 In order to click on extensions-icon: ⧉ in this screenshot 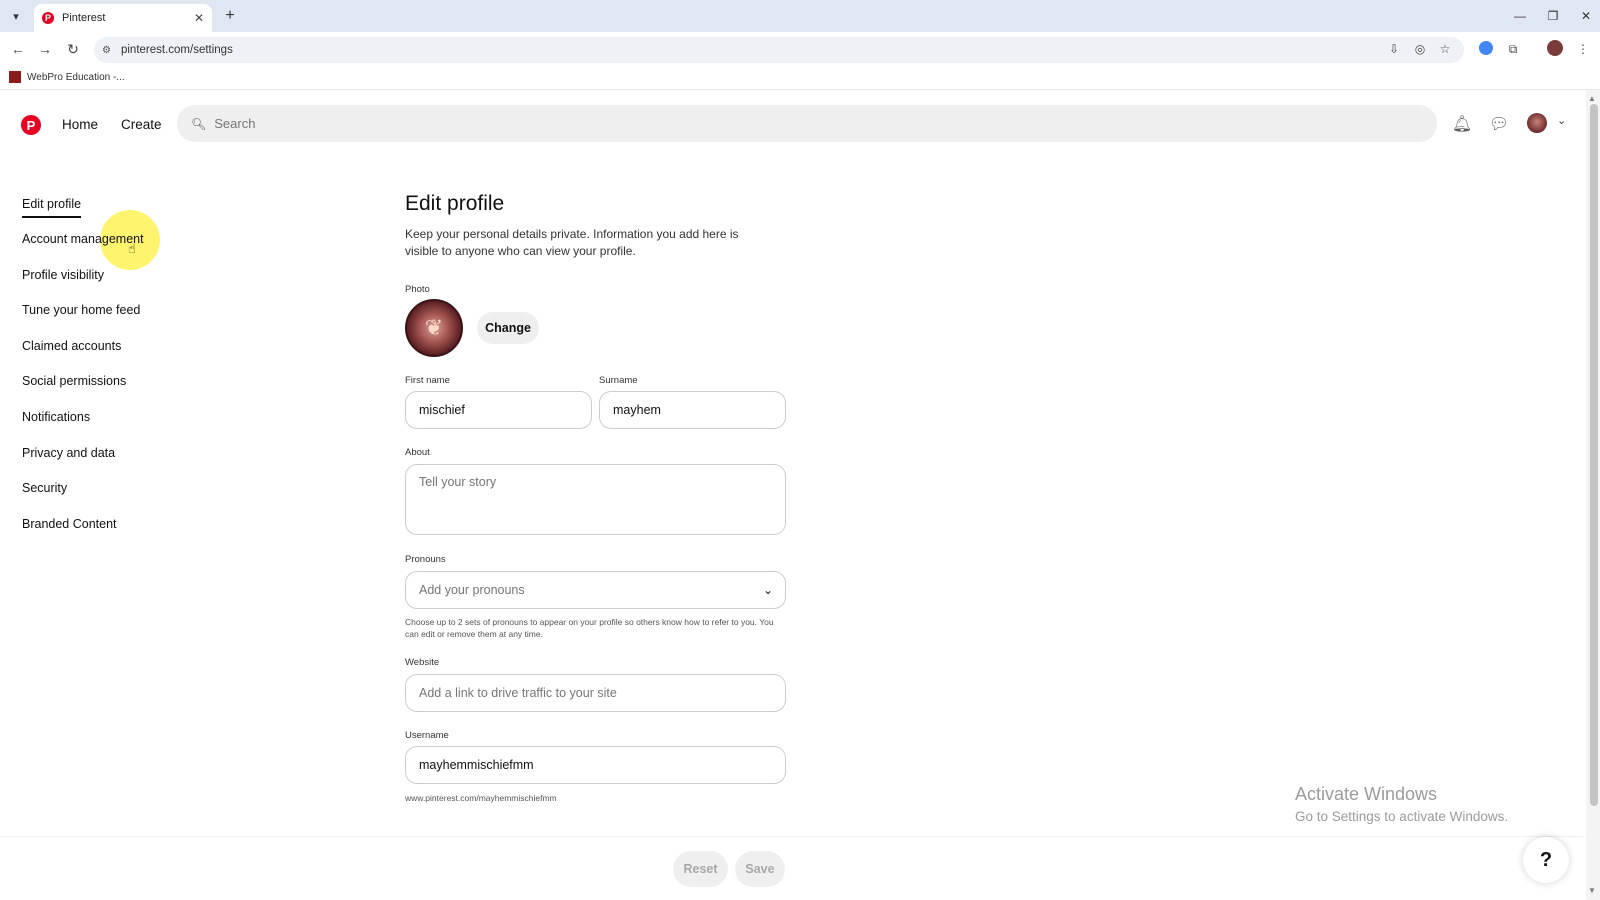, I will do `click(1513, 49)`.